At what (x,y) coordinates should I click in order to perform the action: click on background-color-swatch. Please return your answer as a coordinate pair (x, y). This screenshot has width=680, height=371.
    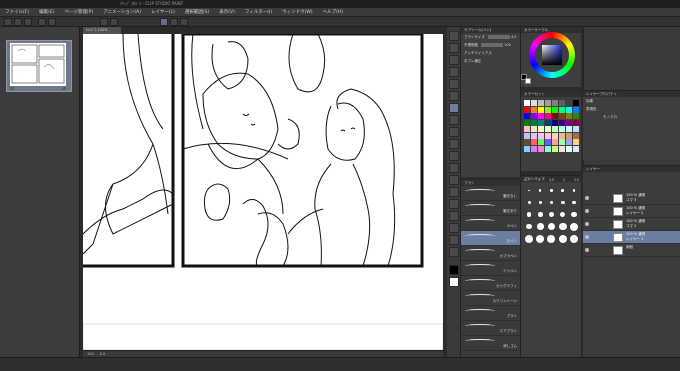
    Looking at the image, I should click on (528, 81).